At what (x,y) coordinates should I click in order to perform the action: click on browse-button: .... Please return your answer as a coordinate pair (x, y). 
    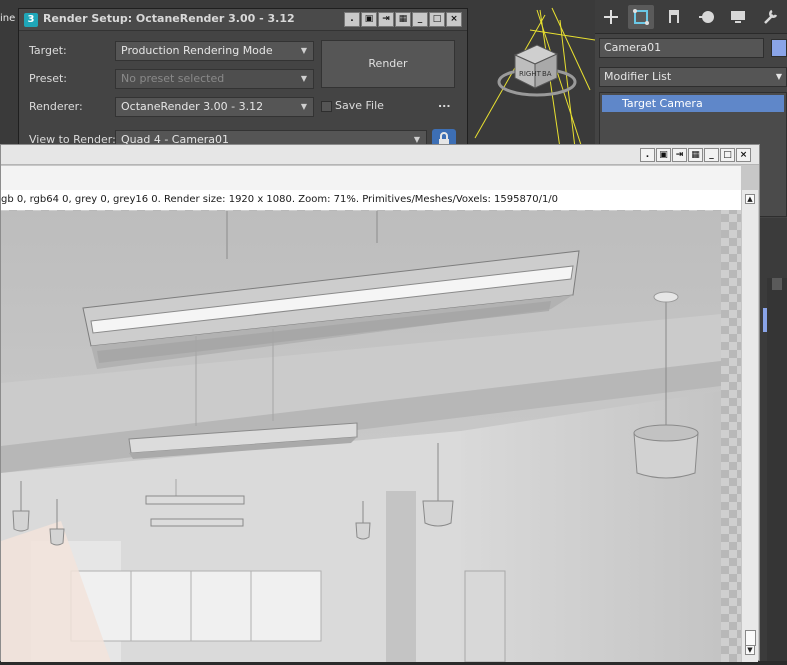
    Looking at the image, I should click on (444, 103).